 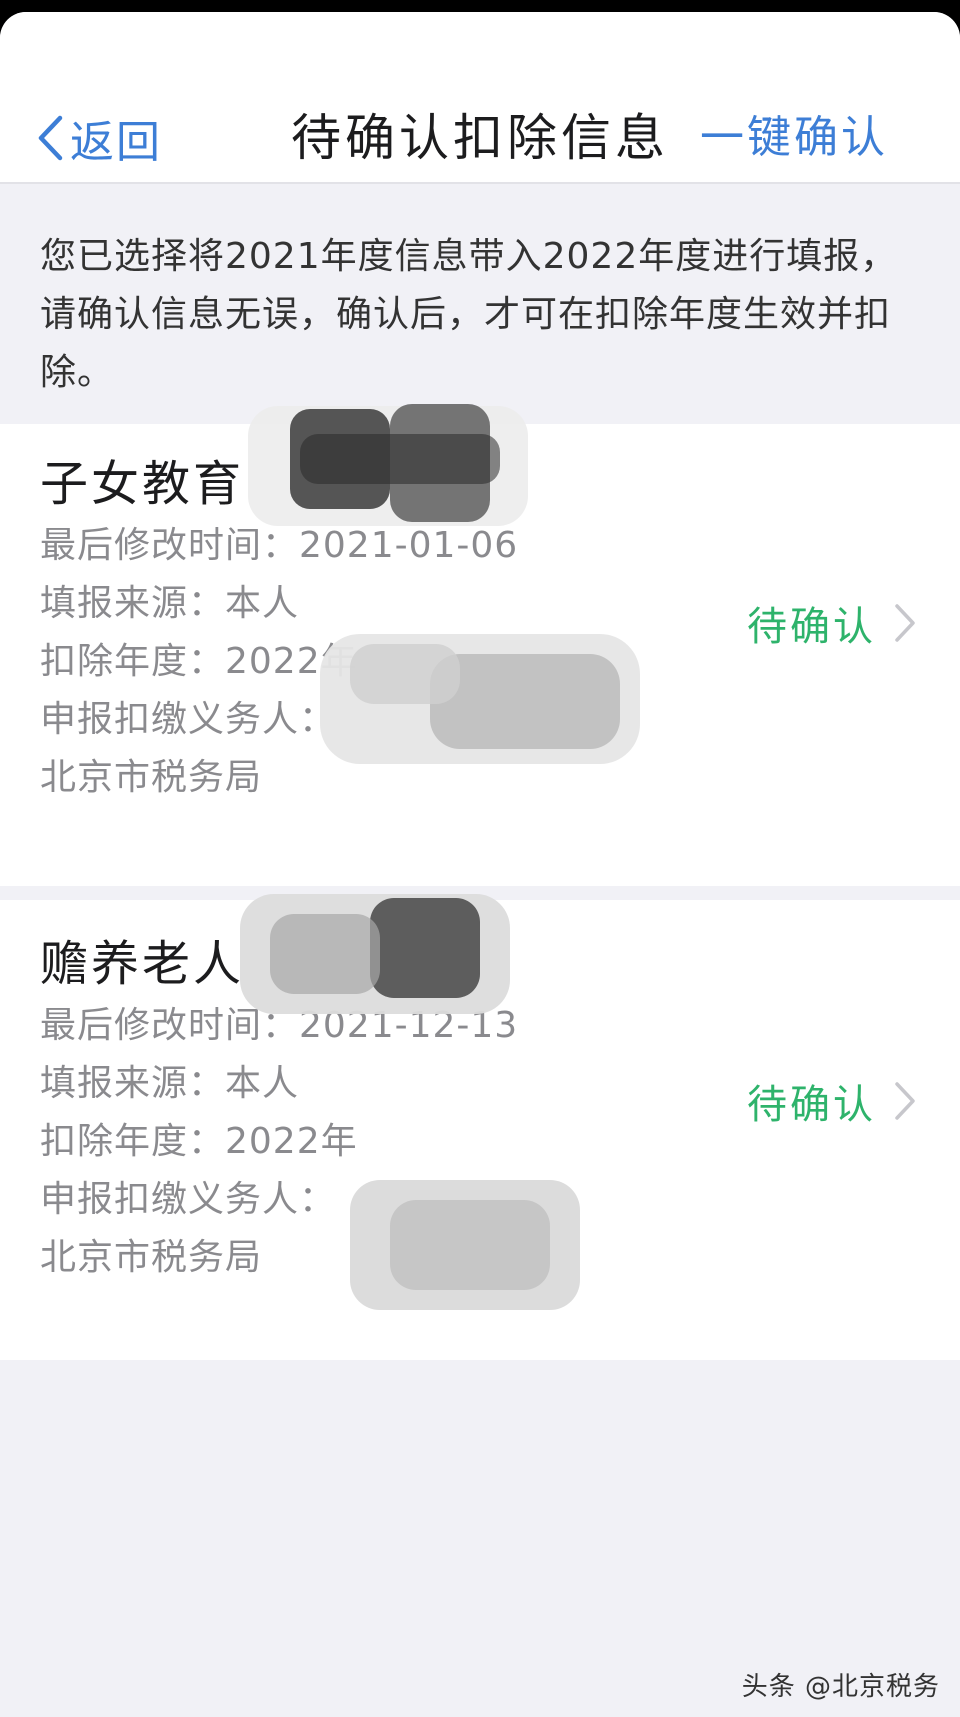 What do you see at coordinates (142, 484) in the screenshot?
I see `item-title: 子女教育` at bounding box center [142, 484].